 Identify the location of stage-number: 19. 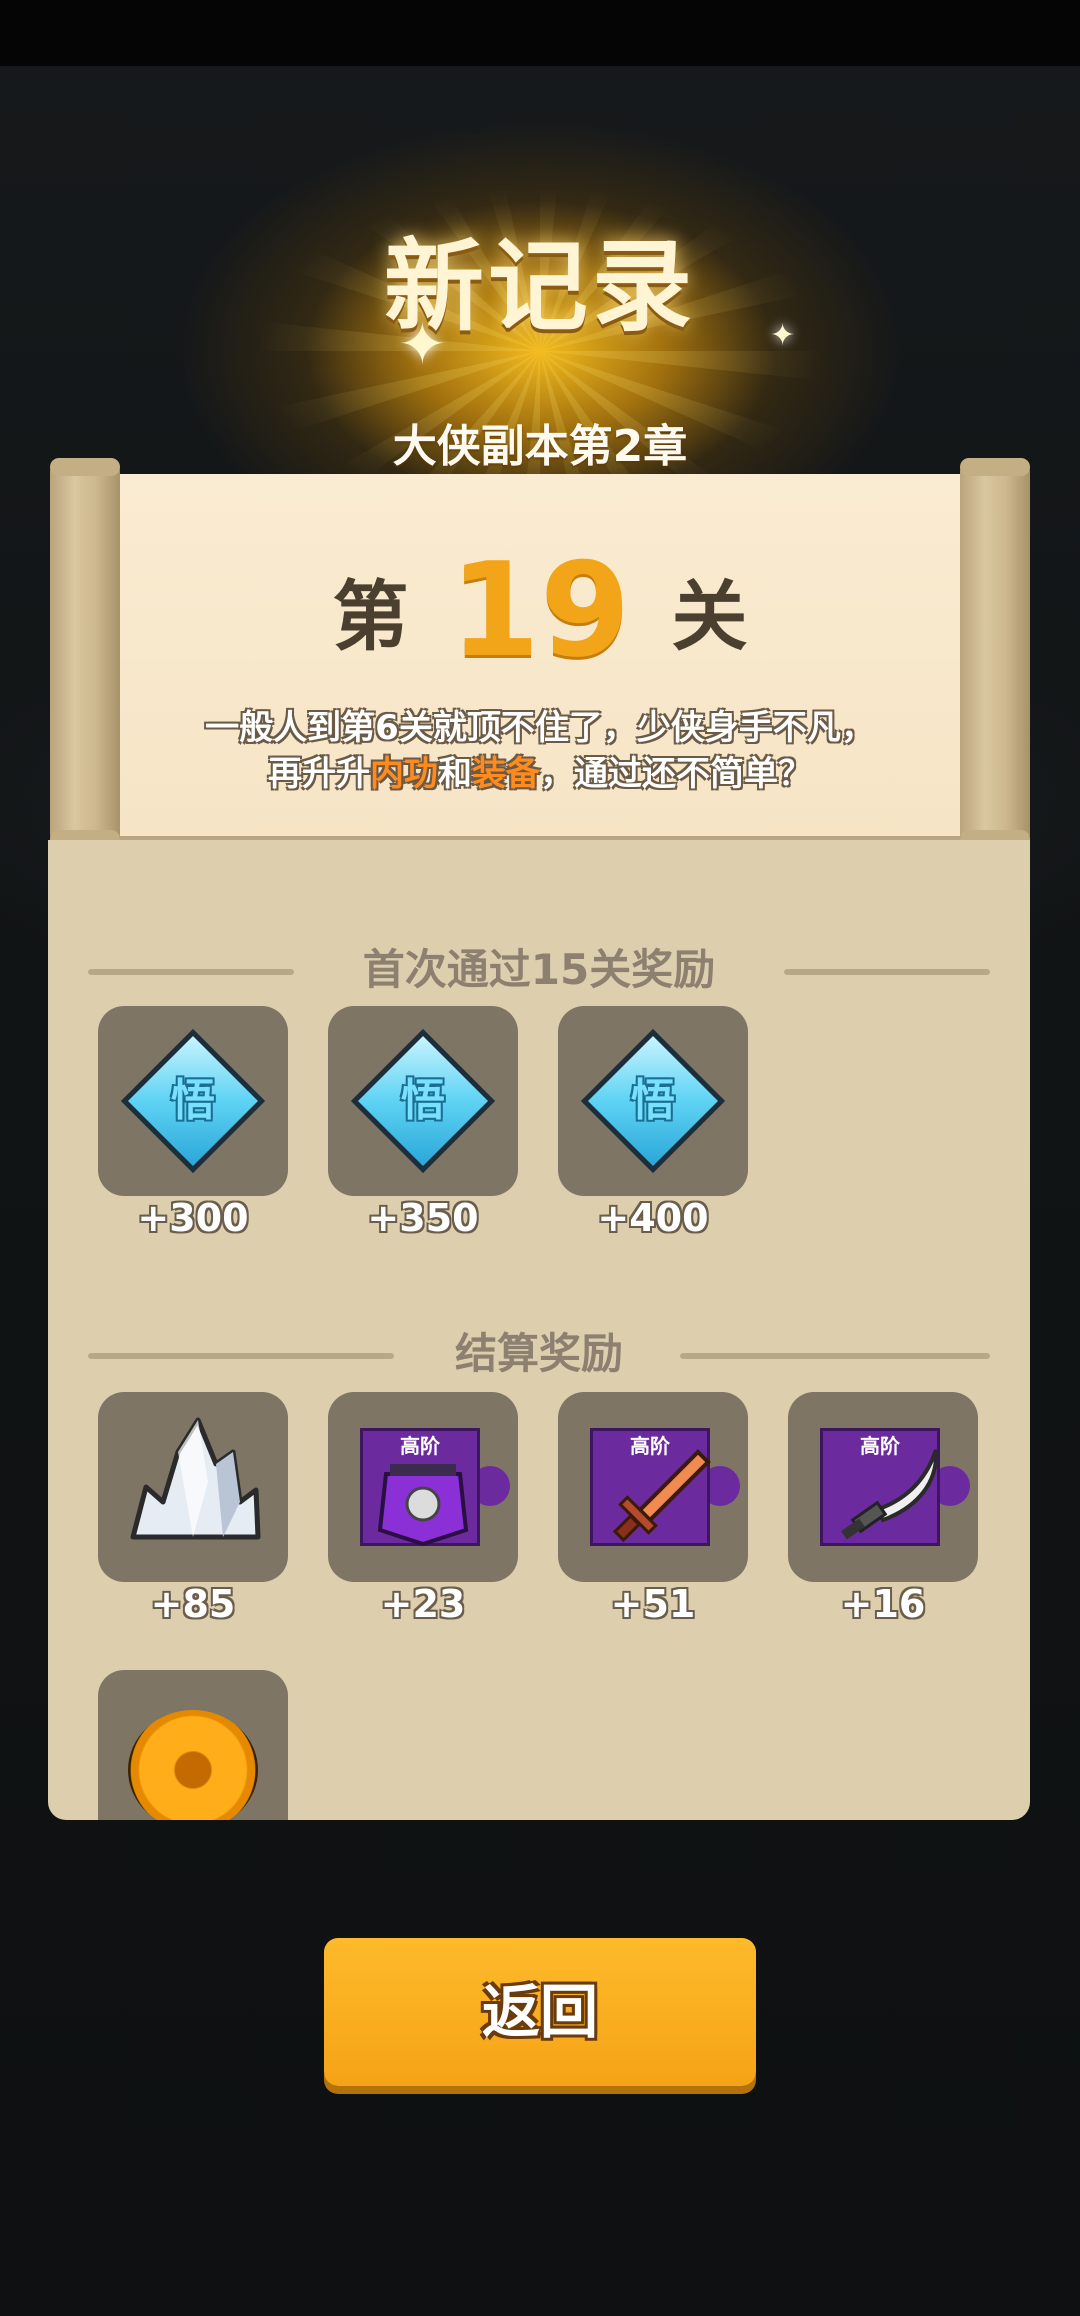
(540, 610).